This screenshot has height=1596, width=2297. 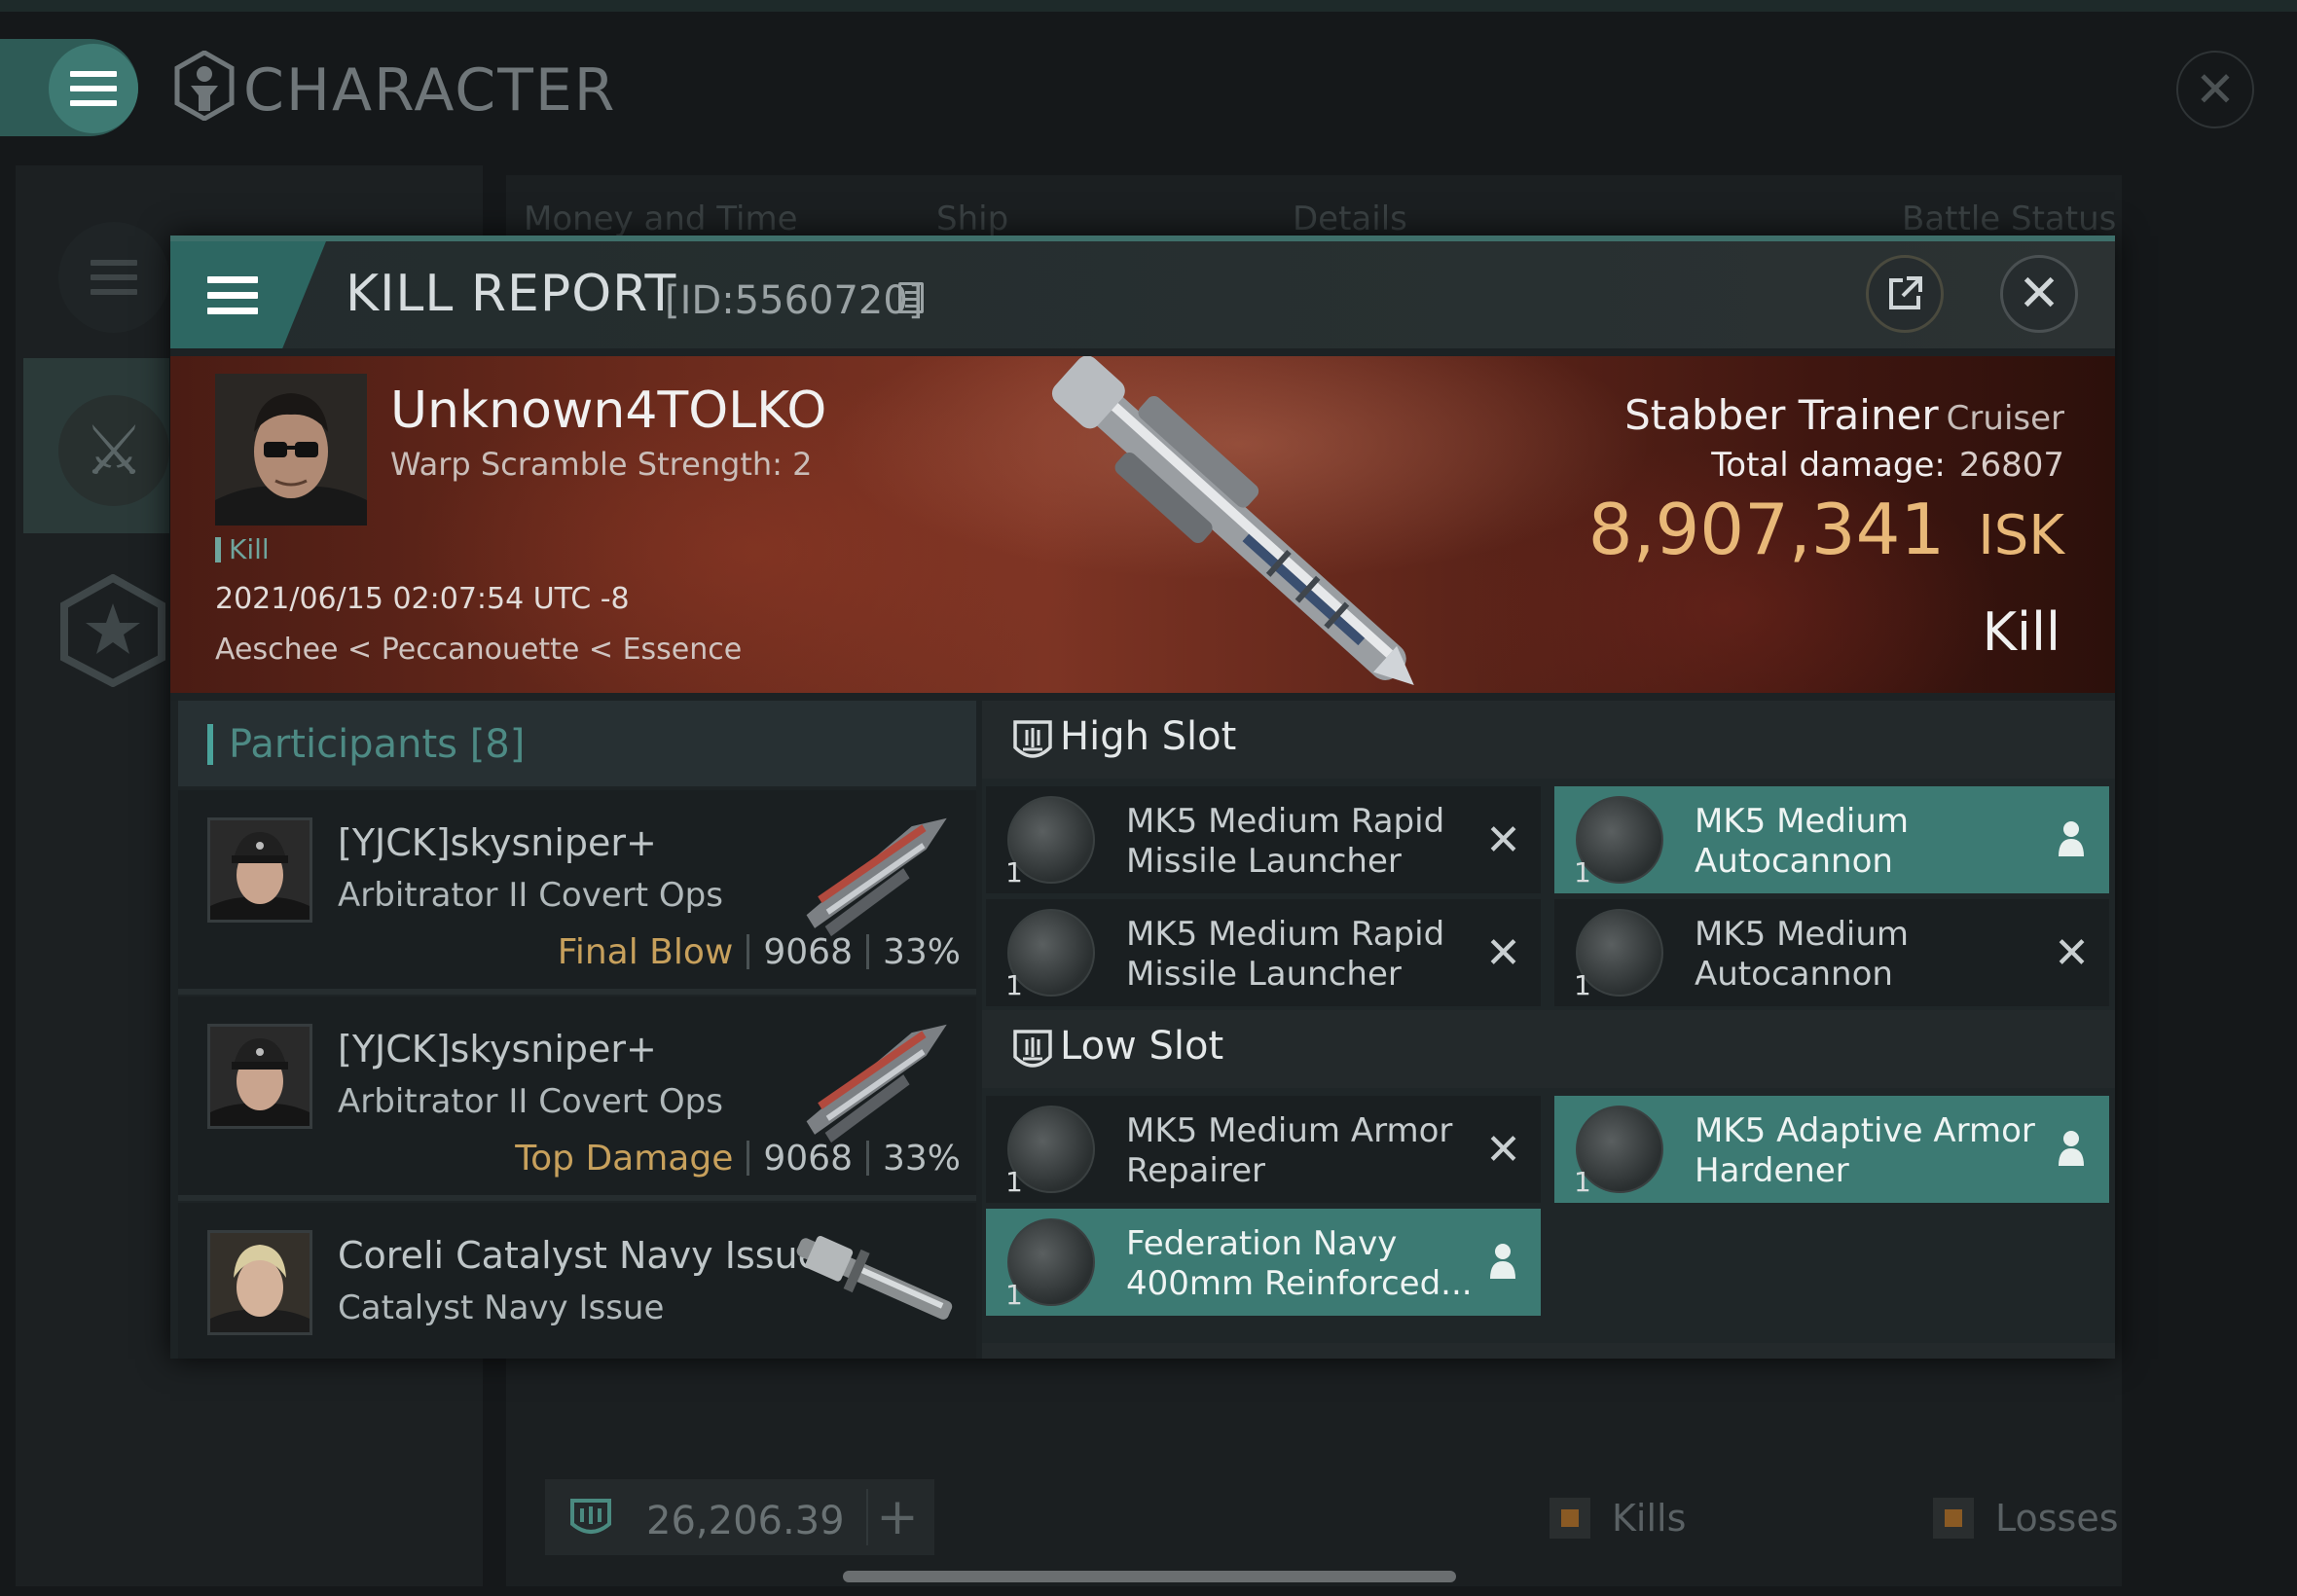 I want to click on add-button: +, so click(x=896, y=1517).